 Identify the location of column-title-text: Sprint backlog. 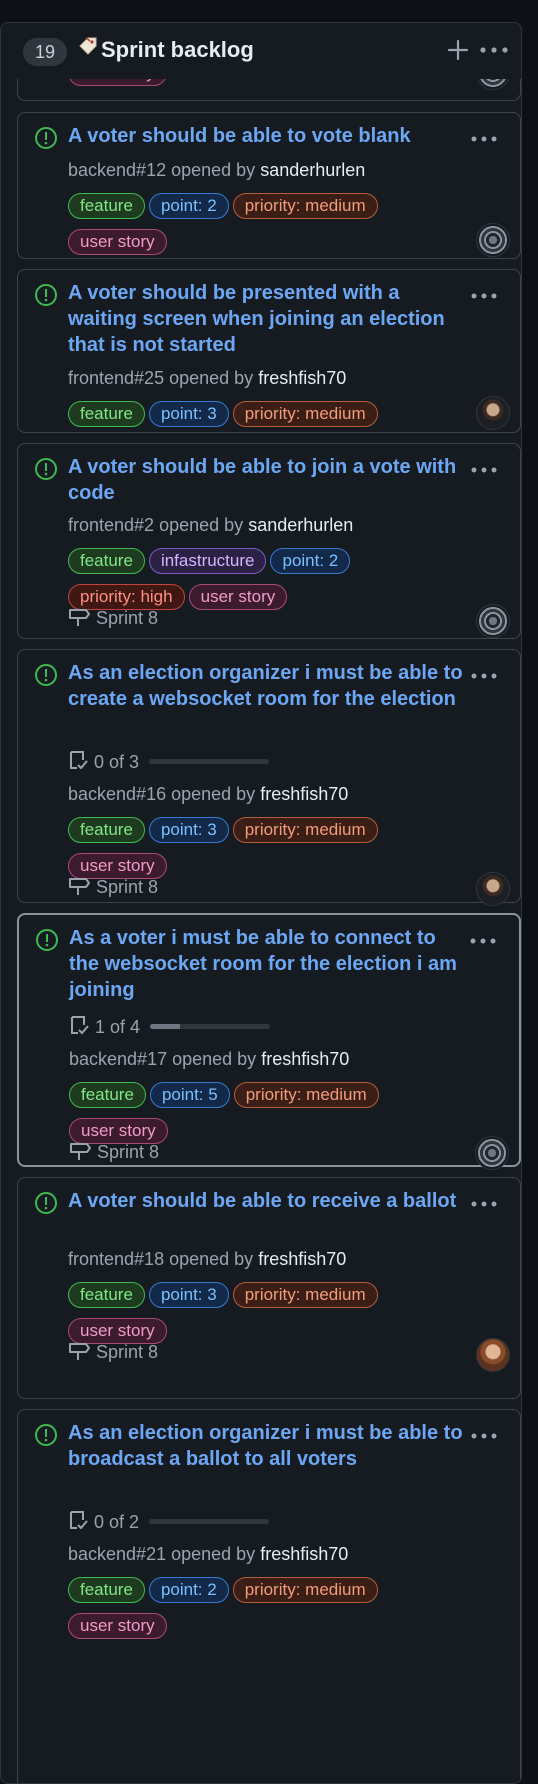
(177, 49).